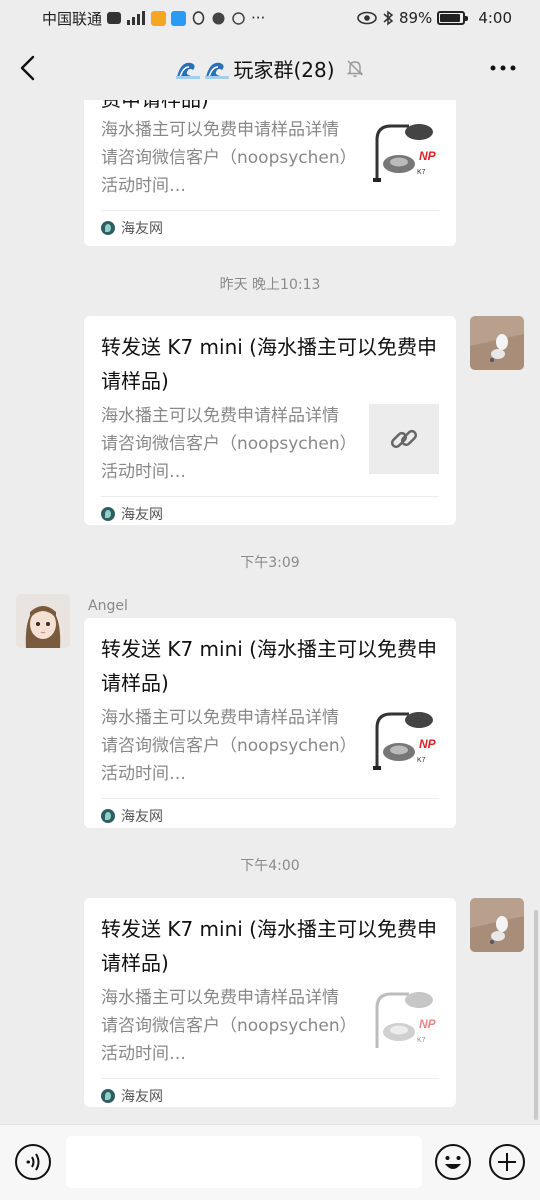 The height and width of the screenshot is (1200, 540). I want to click on nav-bar: 玩家群(28), so click(270, 68).